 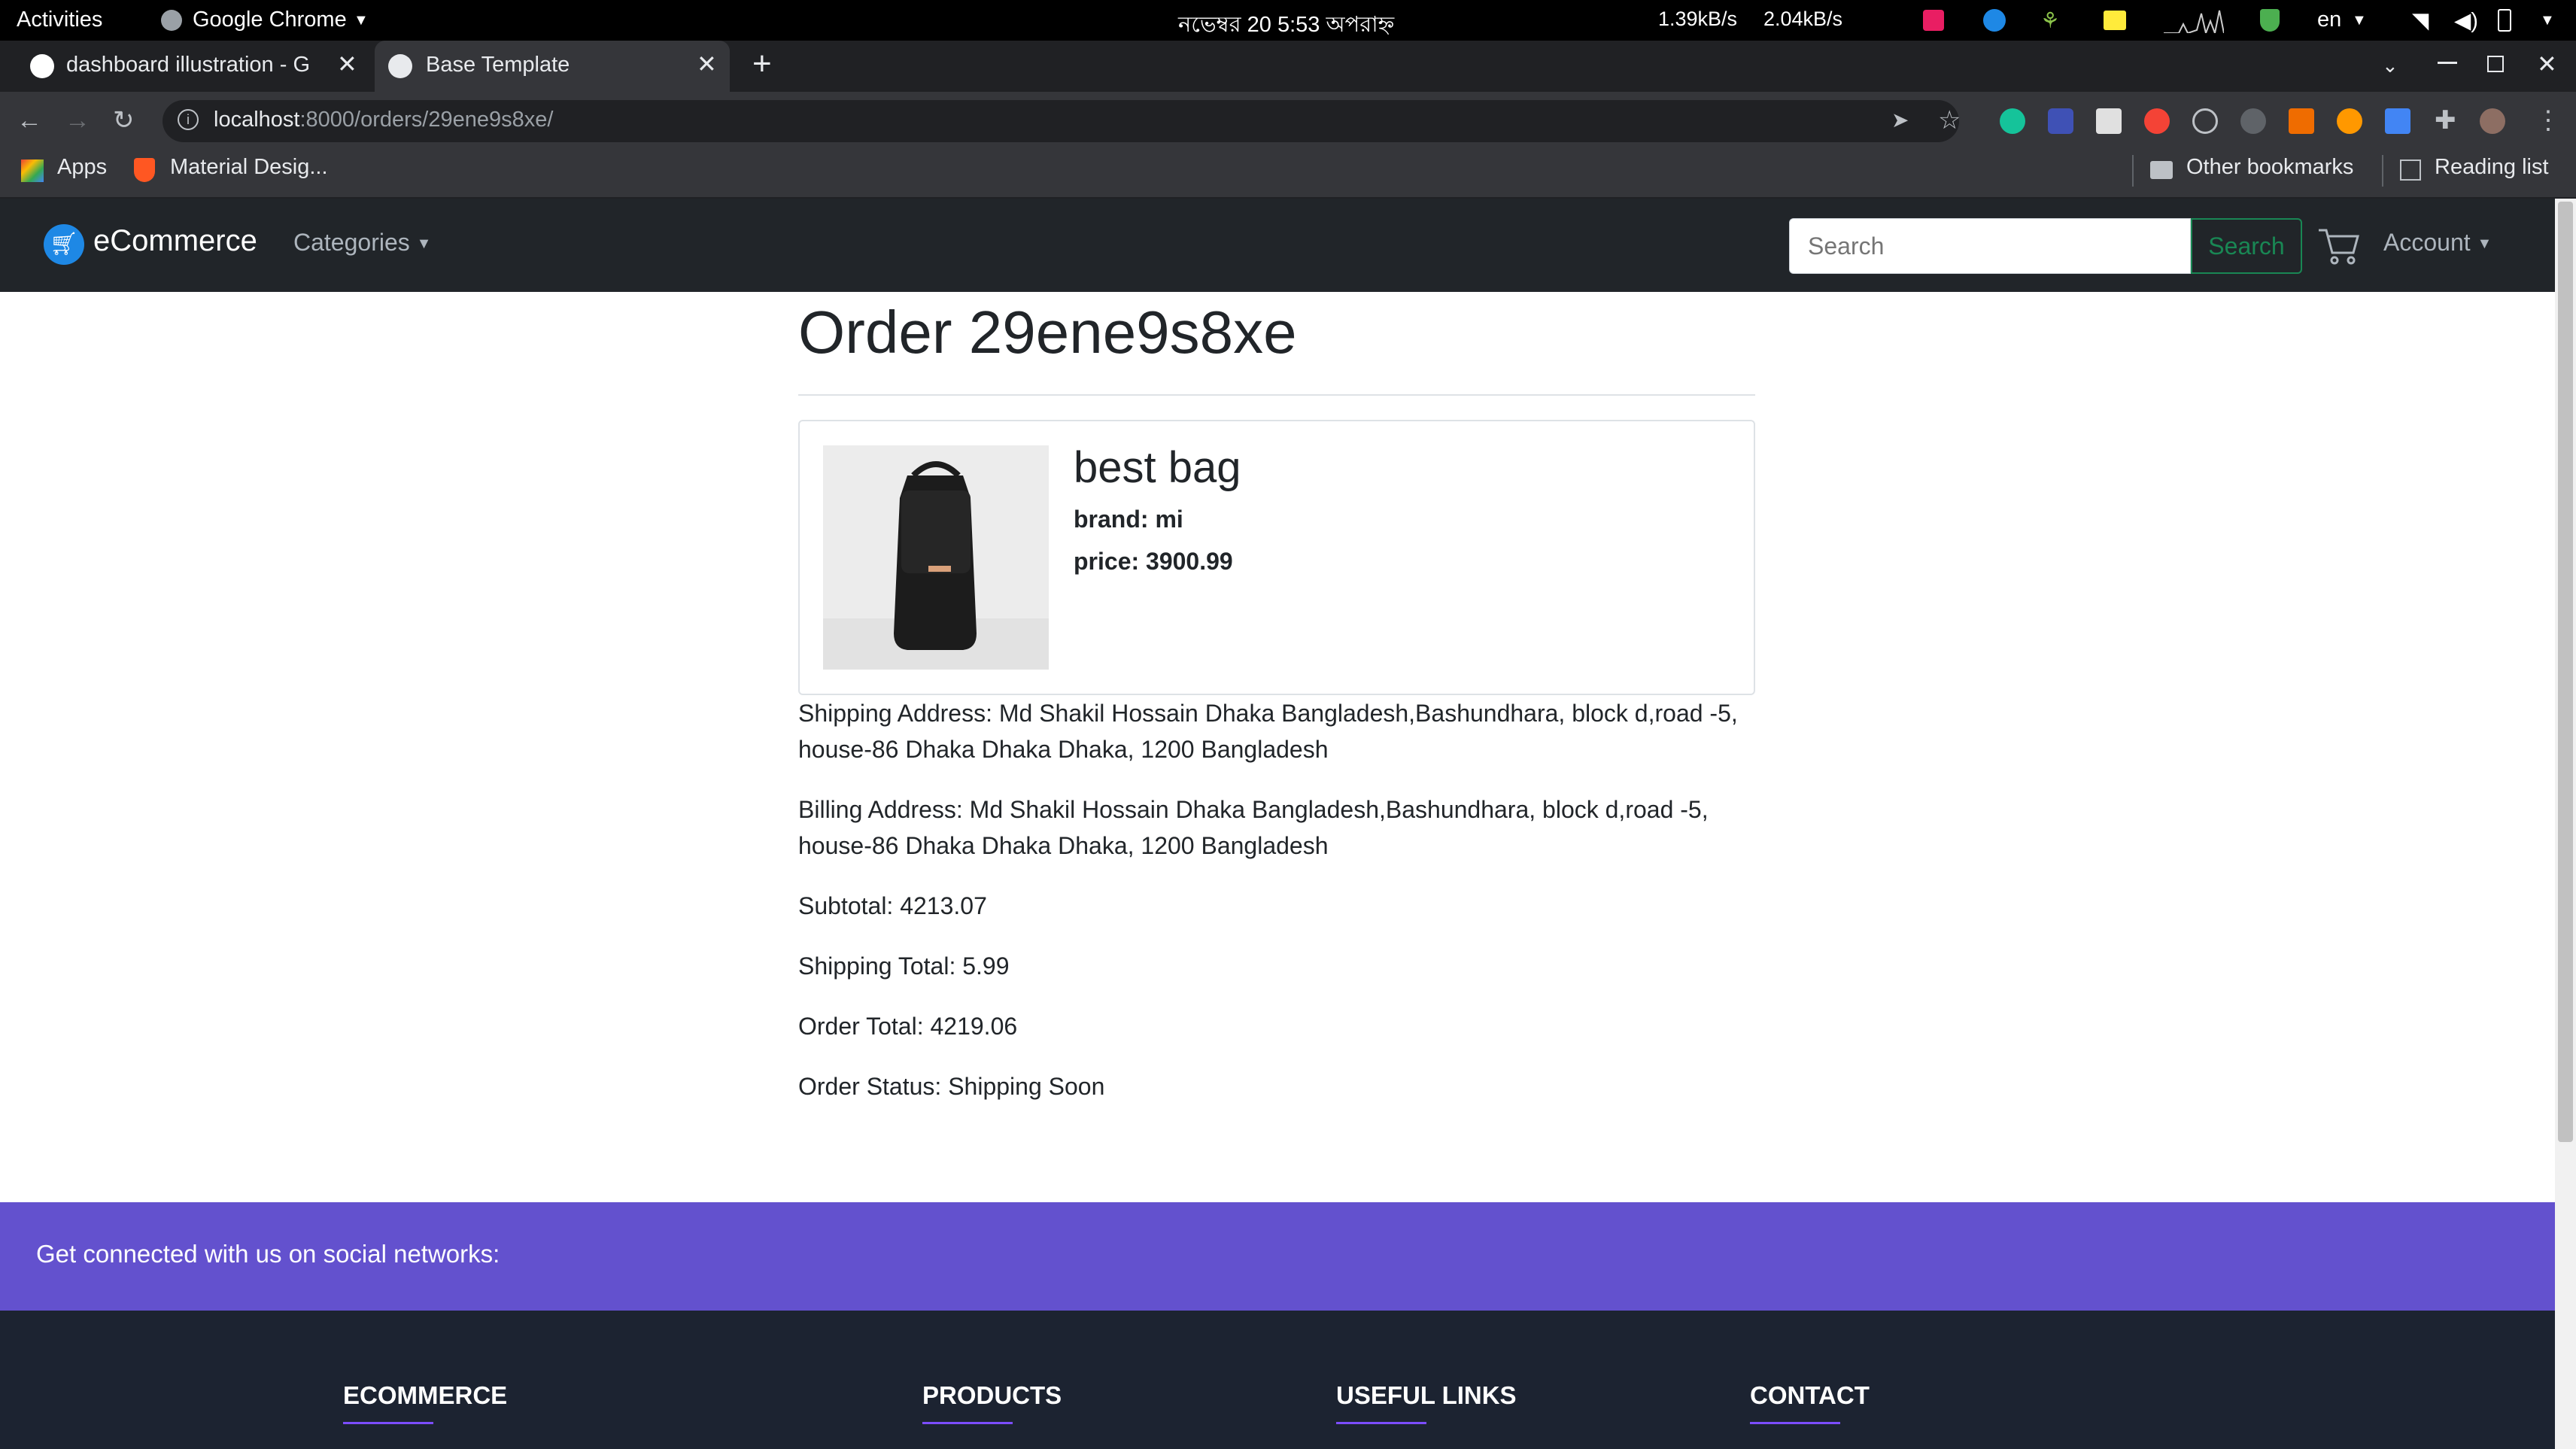 What do you see at coordinates (2493, 121) in the screenshot?
I see `profile-avatar` at bounding box center [2493, 121].